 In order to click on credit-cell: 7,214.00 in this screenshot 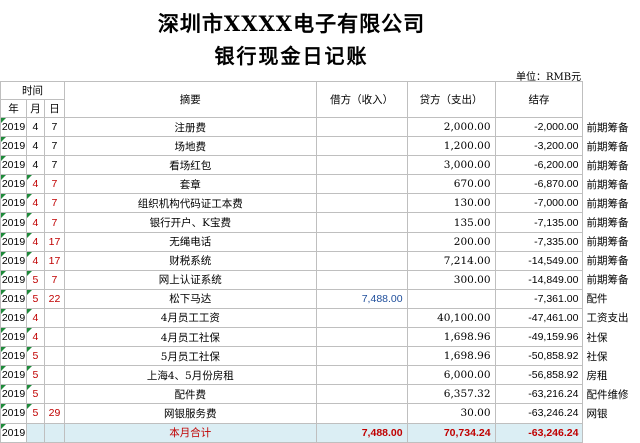, I will do `click(451, 260)`.